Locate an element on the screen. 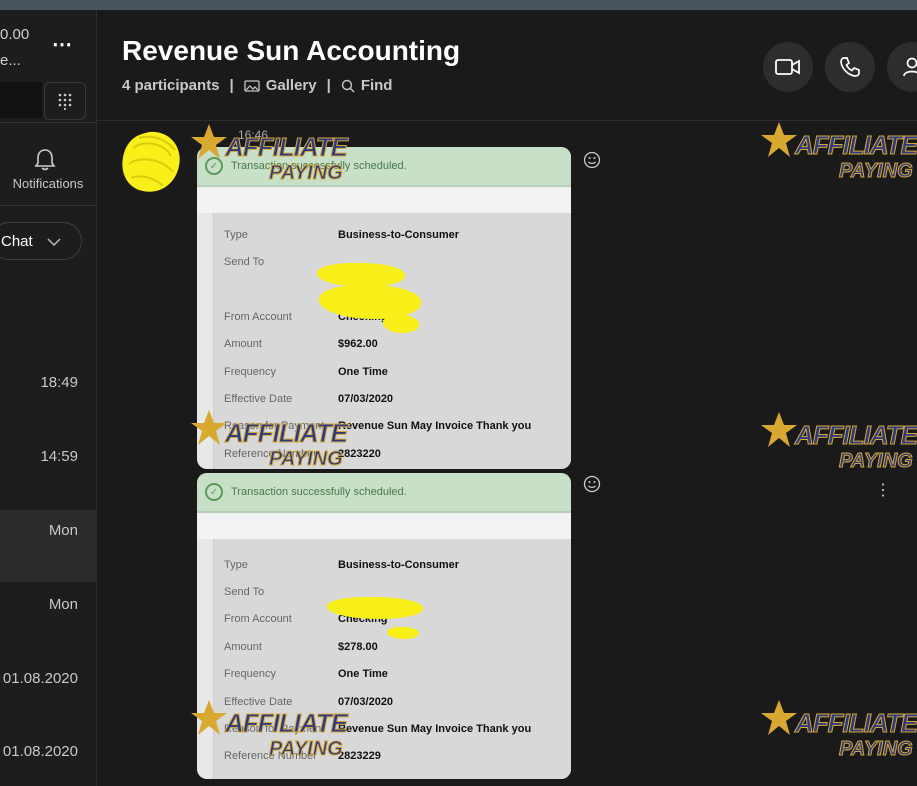 This screenshot has height=786, width=917. detail-row: Amount $962.00 is located at coordinates (392, 344).